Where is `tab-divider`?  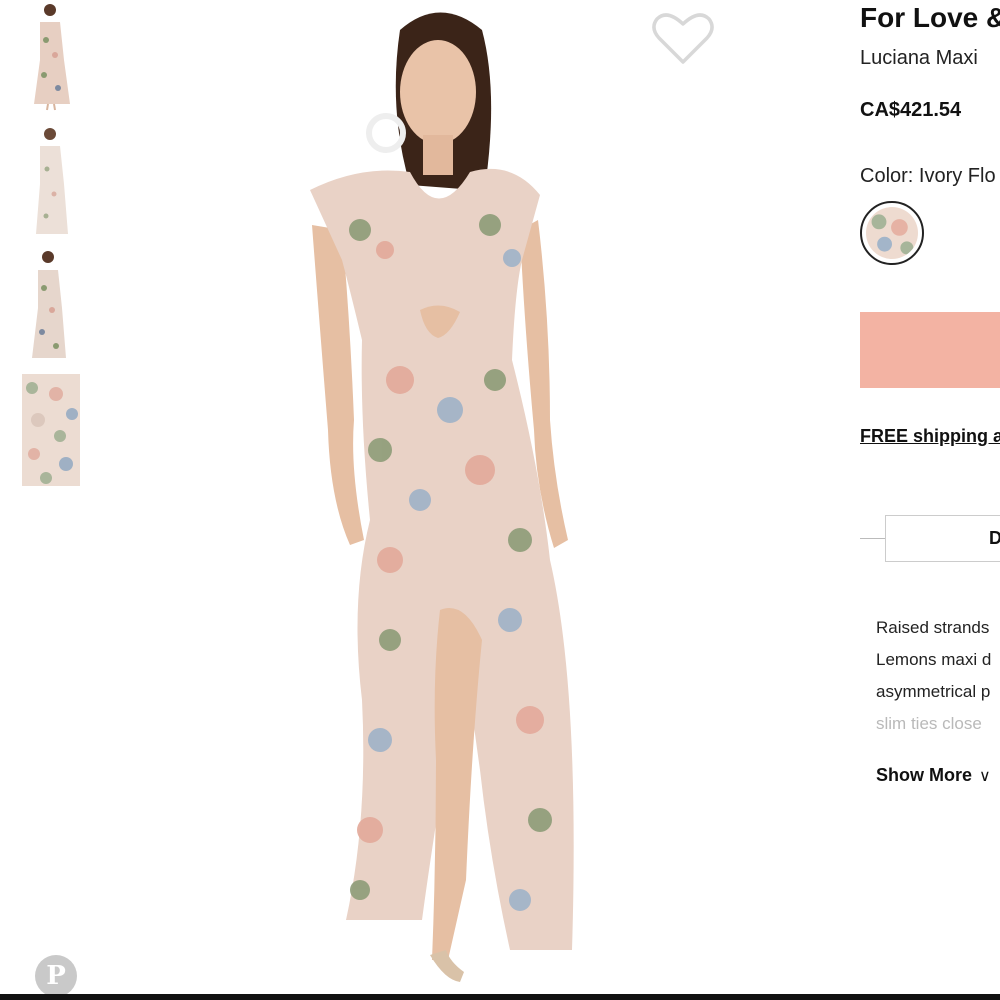
tab-divider is located at coordinates (873, 538).